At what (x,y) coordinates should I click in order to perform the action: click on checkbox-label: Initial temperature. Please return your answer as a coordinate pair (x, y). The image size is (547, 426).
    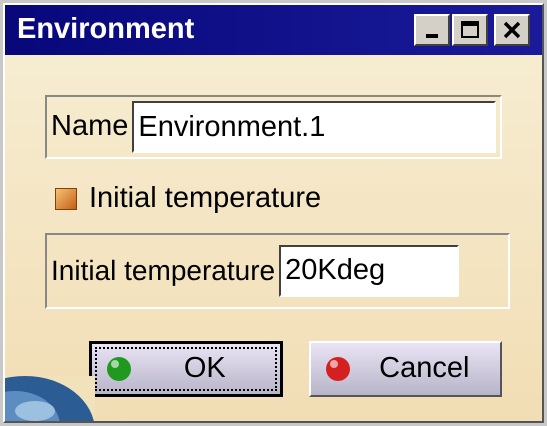
    Looking at the image, I should click on (205, 198).